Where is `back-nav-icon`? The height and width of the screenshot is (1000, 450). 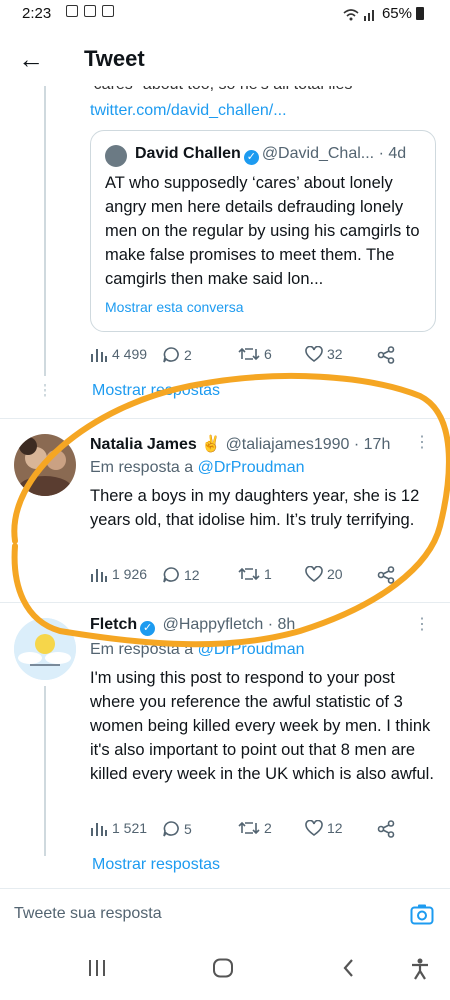 back-nav-icon is located at coordinates (349, 968).